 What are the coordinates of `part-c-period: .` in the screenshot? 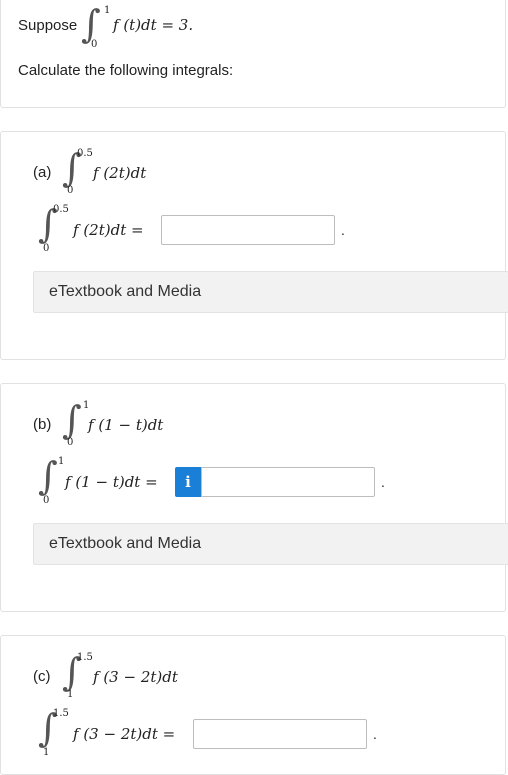 It's located at (375, 734).